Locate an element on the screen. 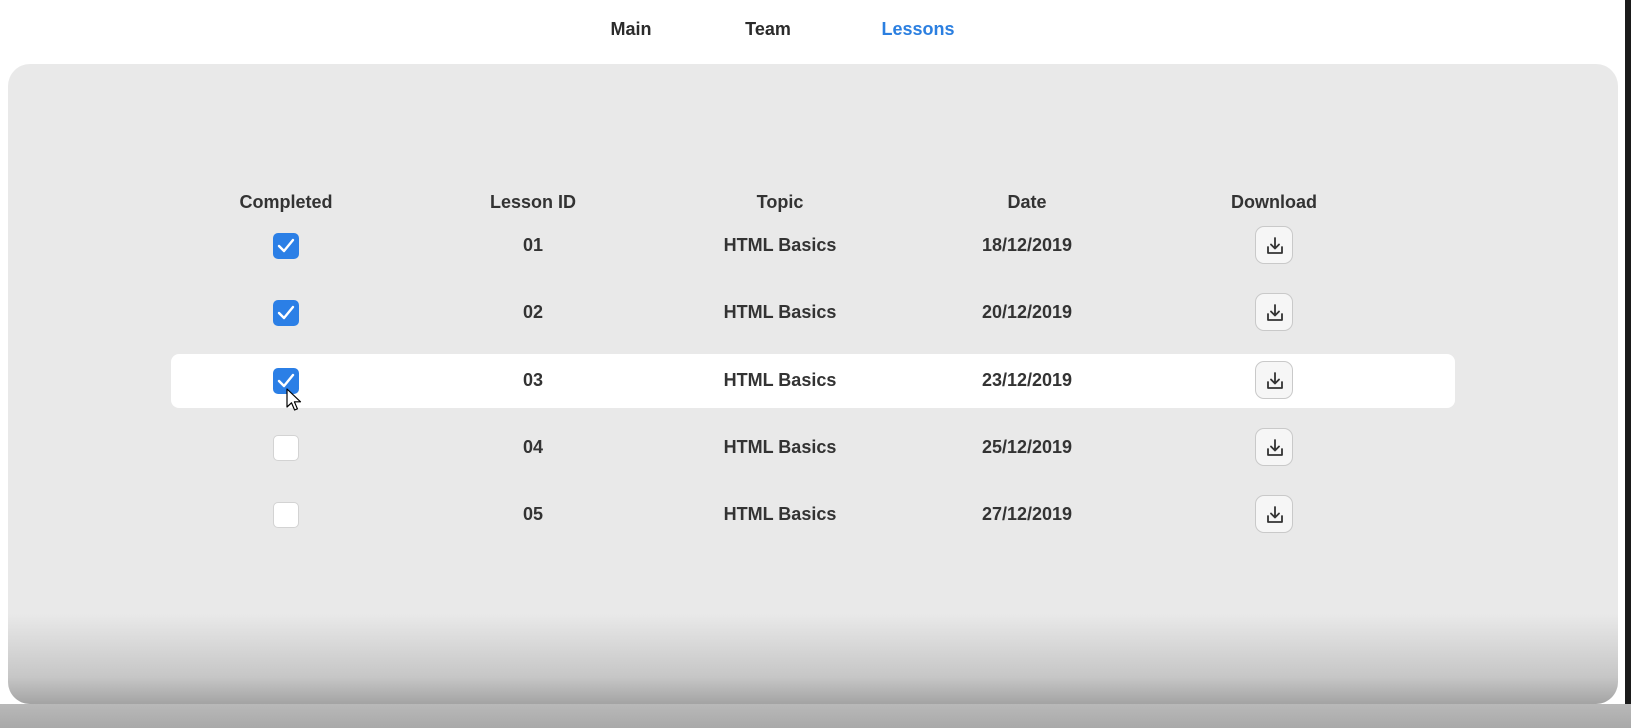 The width and height of the screenshot is (1631, 728). lesson-id-cell: 04 is located at coordinates (533, 447).